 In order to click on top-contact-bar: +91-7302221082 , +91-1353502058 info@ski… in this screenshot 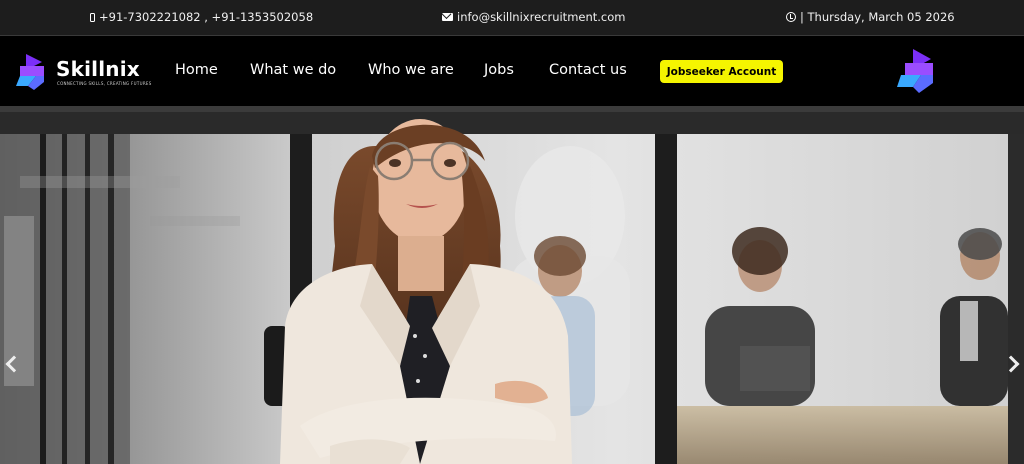, I will do `click(512, 18)`.